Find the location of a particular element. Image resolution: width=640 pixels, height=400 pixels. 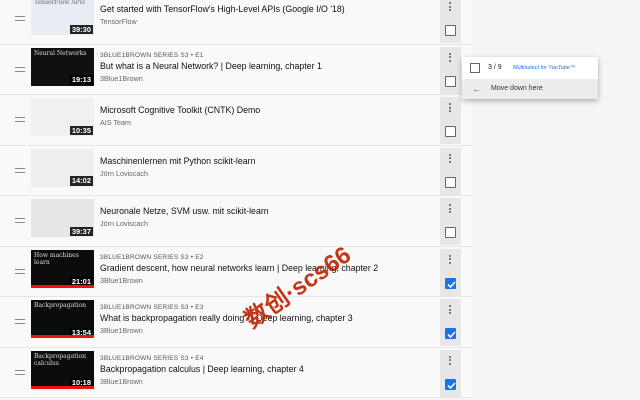

video-thumbnail: Backpropagation 13:54 is located at coordinates (62, 319).